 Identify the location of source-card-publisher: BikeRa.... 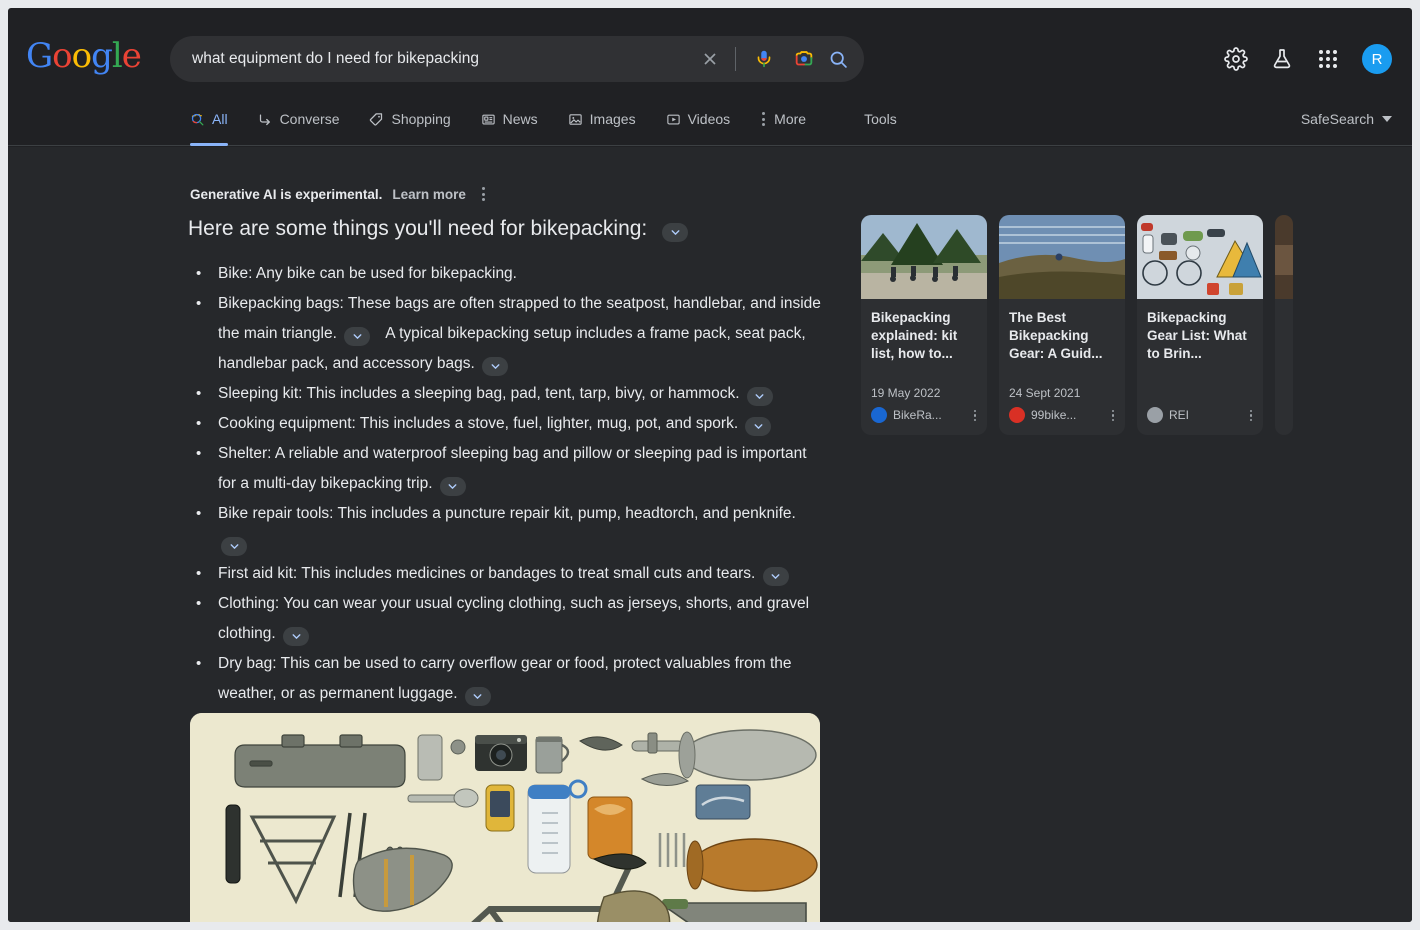
(917, 415).